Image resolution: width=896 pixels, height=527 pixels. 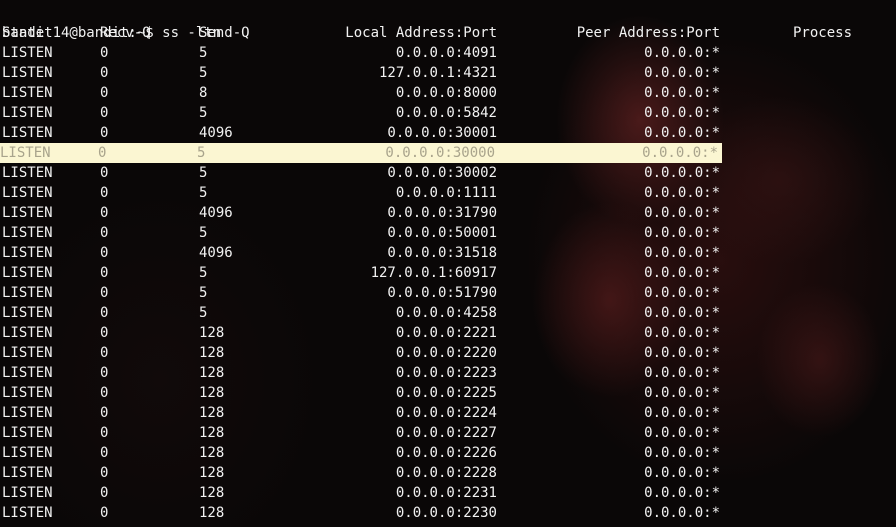 I want to click on table-row: LISTEN 0 128 0.0.0.0:2225 0.0.0.0:*, so click(x=449, y=393).